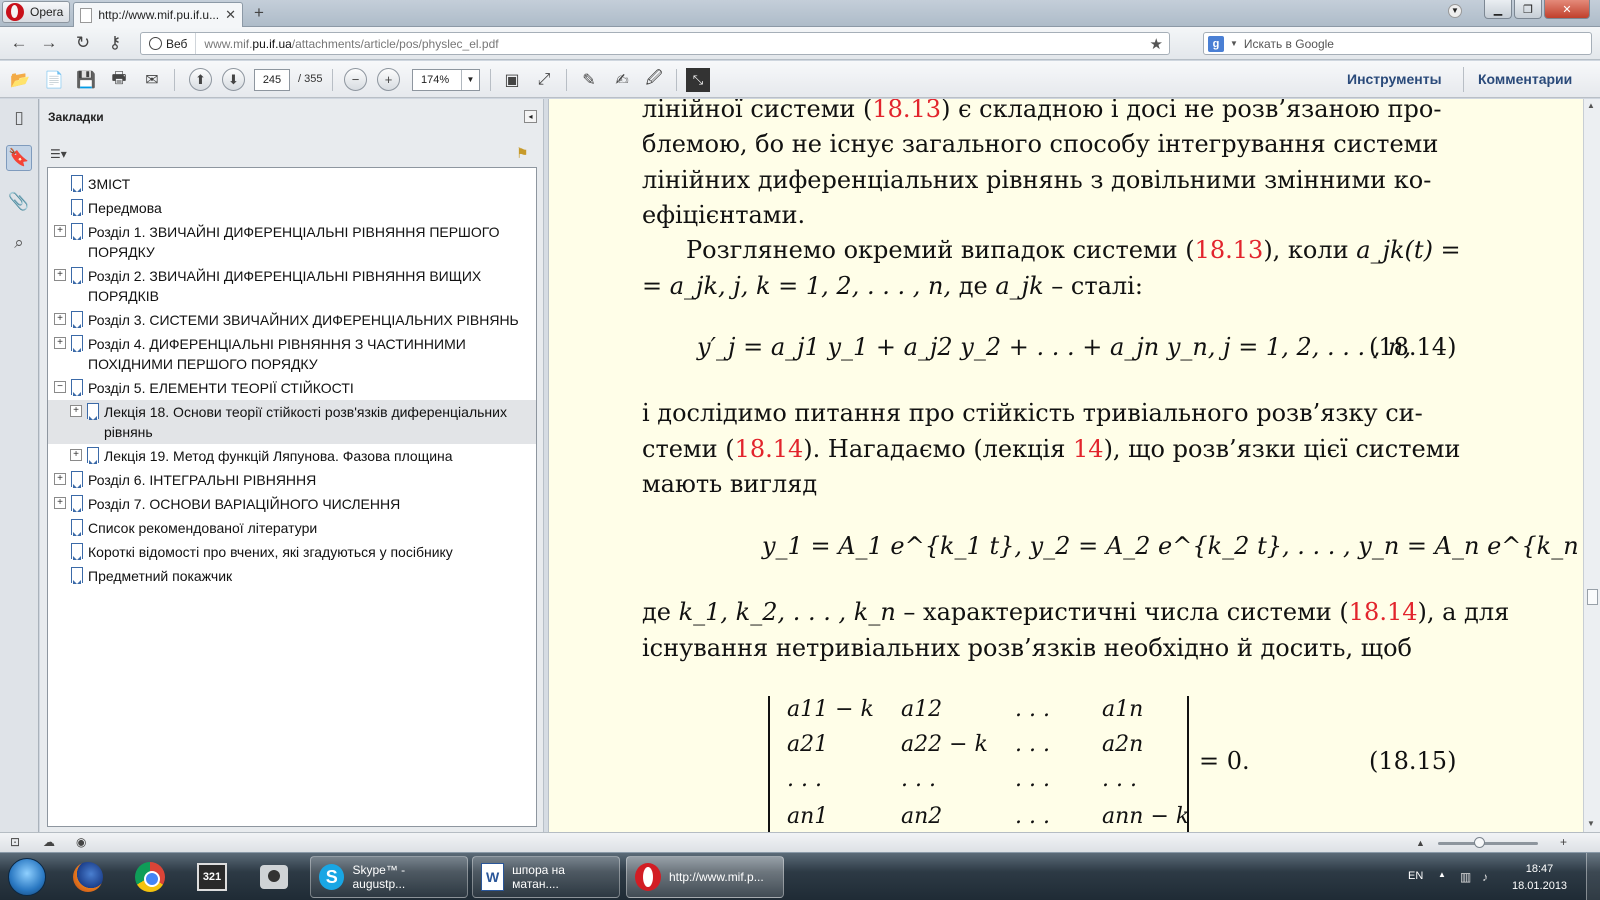  Describe the element at coordinates (622, 80) in the screenshot. I see `sign-icon: ✍` at that location.